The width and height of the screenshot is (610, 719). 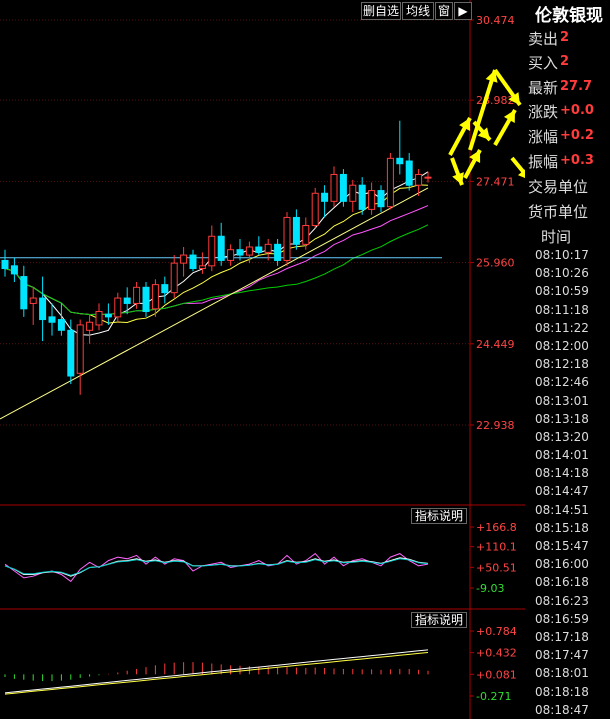 I want to click on time-item: 08:15:18, so click(x=562, y=527).